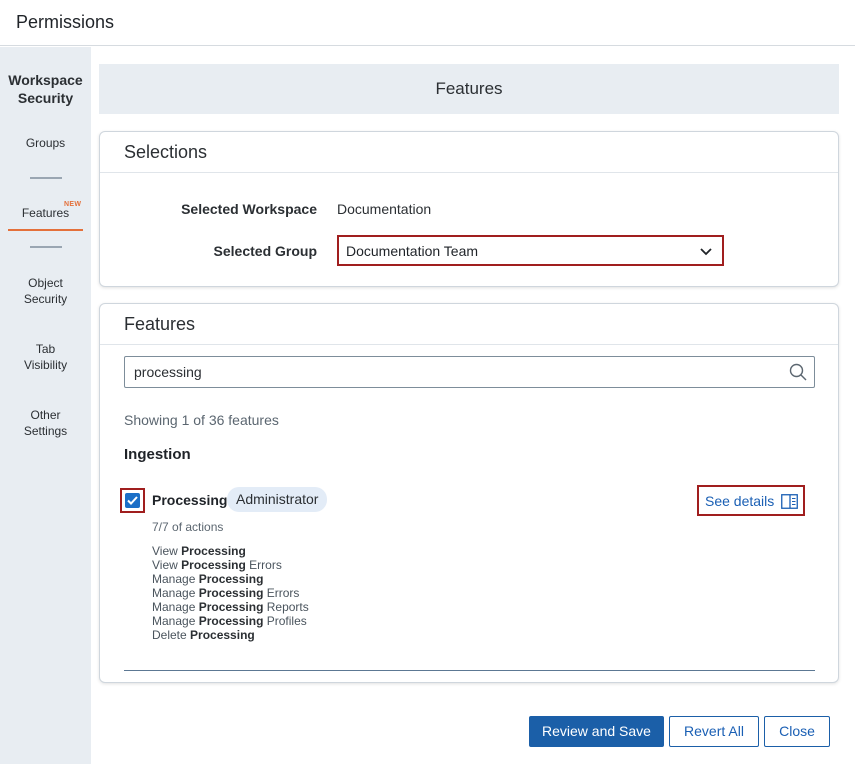  What do you see at coordinates (201, 420) in the screenshot?
I see `results-count: Showing 1 of 36 features` at bounding box center [201, 420].